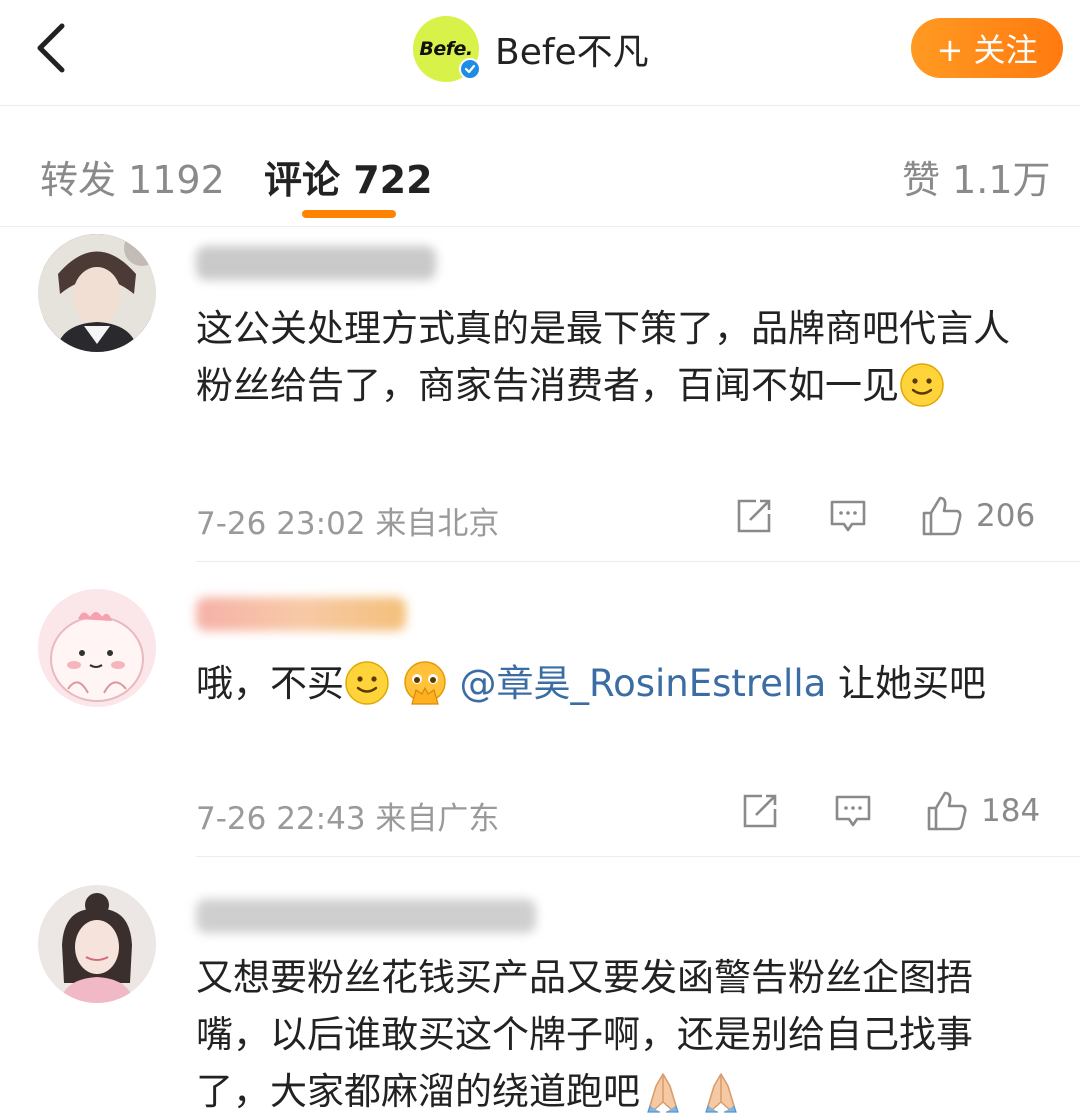  What do you see at coordinates (638, 561) in the screenshot?
I see `divider` at bounding box center [638, 561].